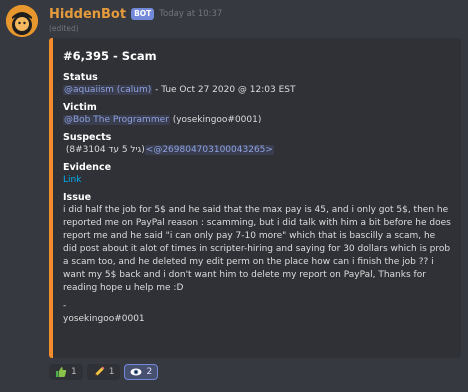 This screenshot has height=392, width=468. Describe the element at coordinates (209, 150) in the screenshot. I see `suspects-mention: <@269804703100043265>` at that location.